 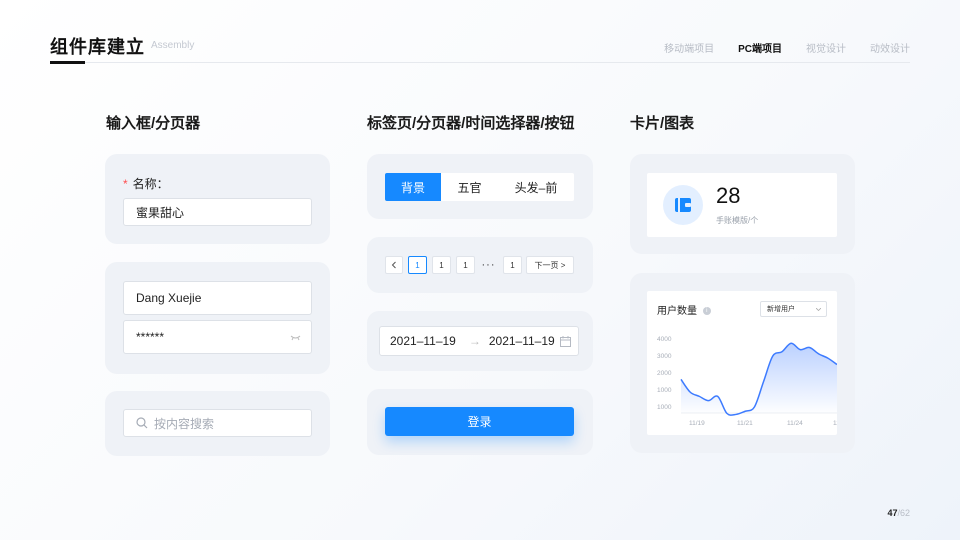 I want to click on stat-card: 28 手账模版/个, so click(x=742, y=204).